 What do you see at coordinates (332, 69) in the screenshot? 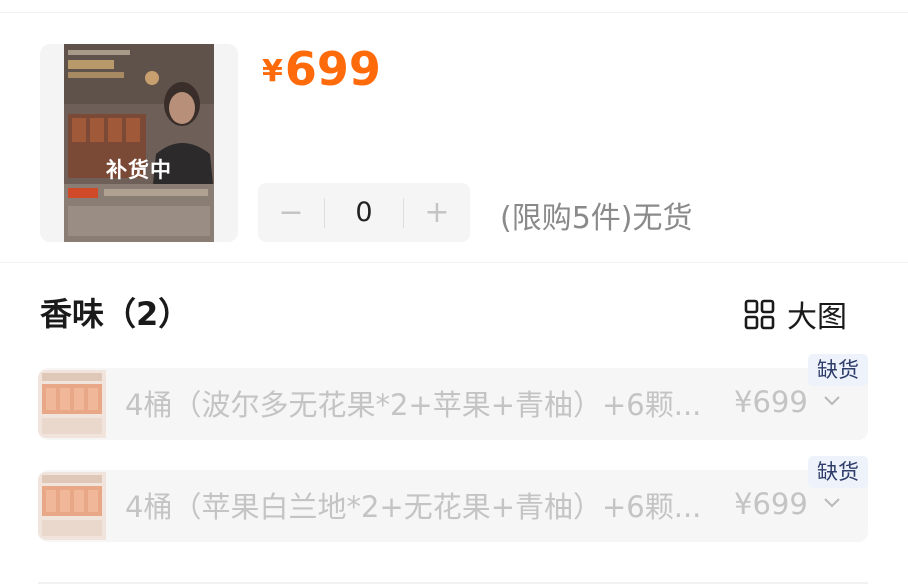
I see `price-value: 699` at bounding box center [332, 69].